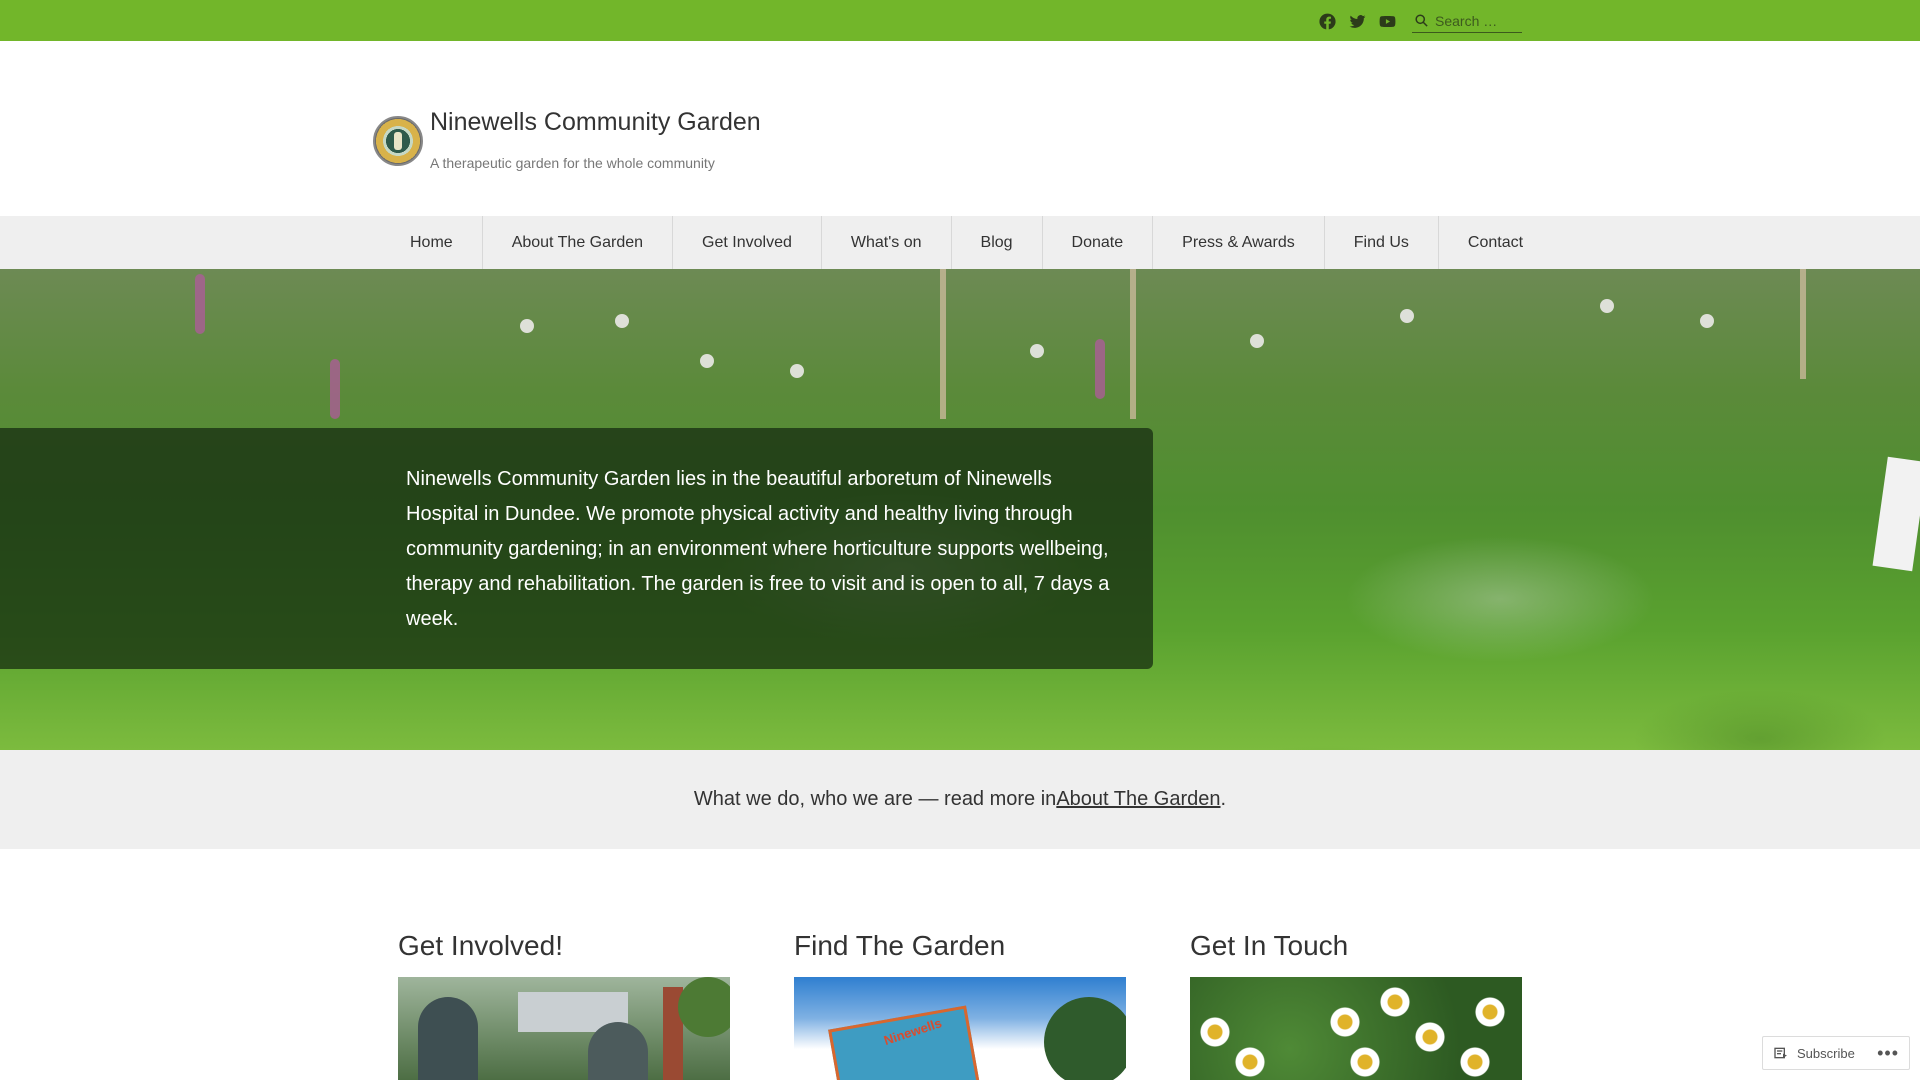 This screenshot has height=1080, width=1920. What do you see at coordinates (899, 946) in the screenshot?
I see `card-title-find-garden: Find The Garden` at bounding box center [899, 946].